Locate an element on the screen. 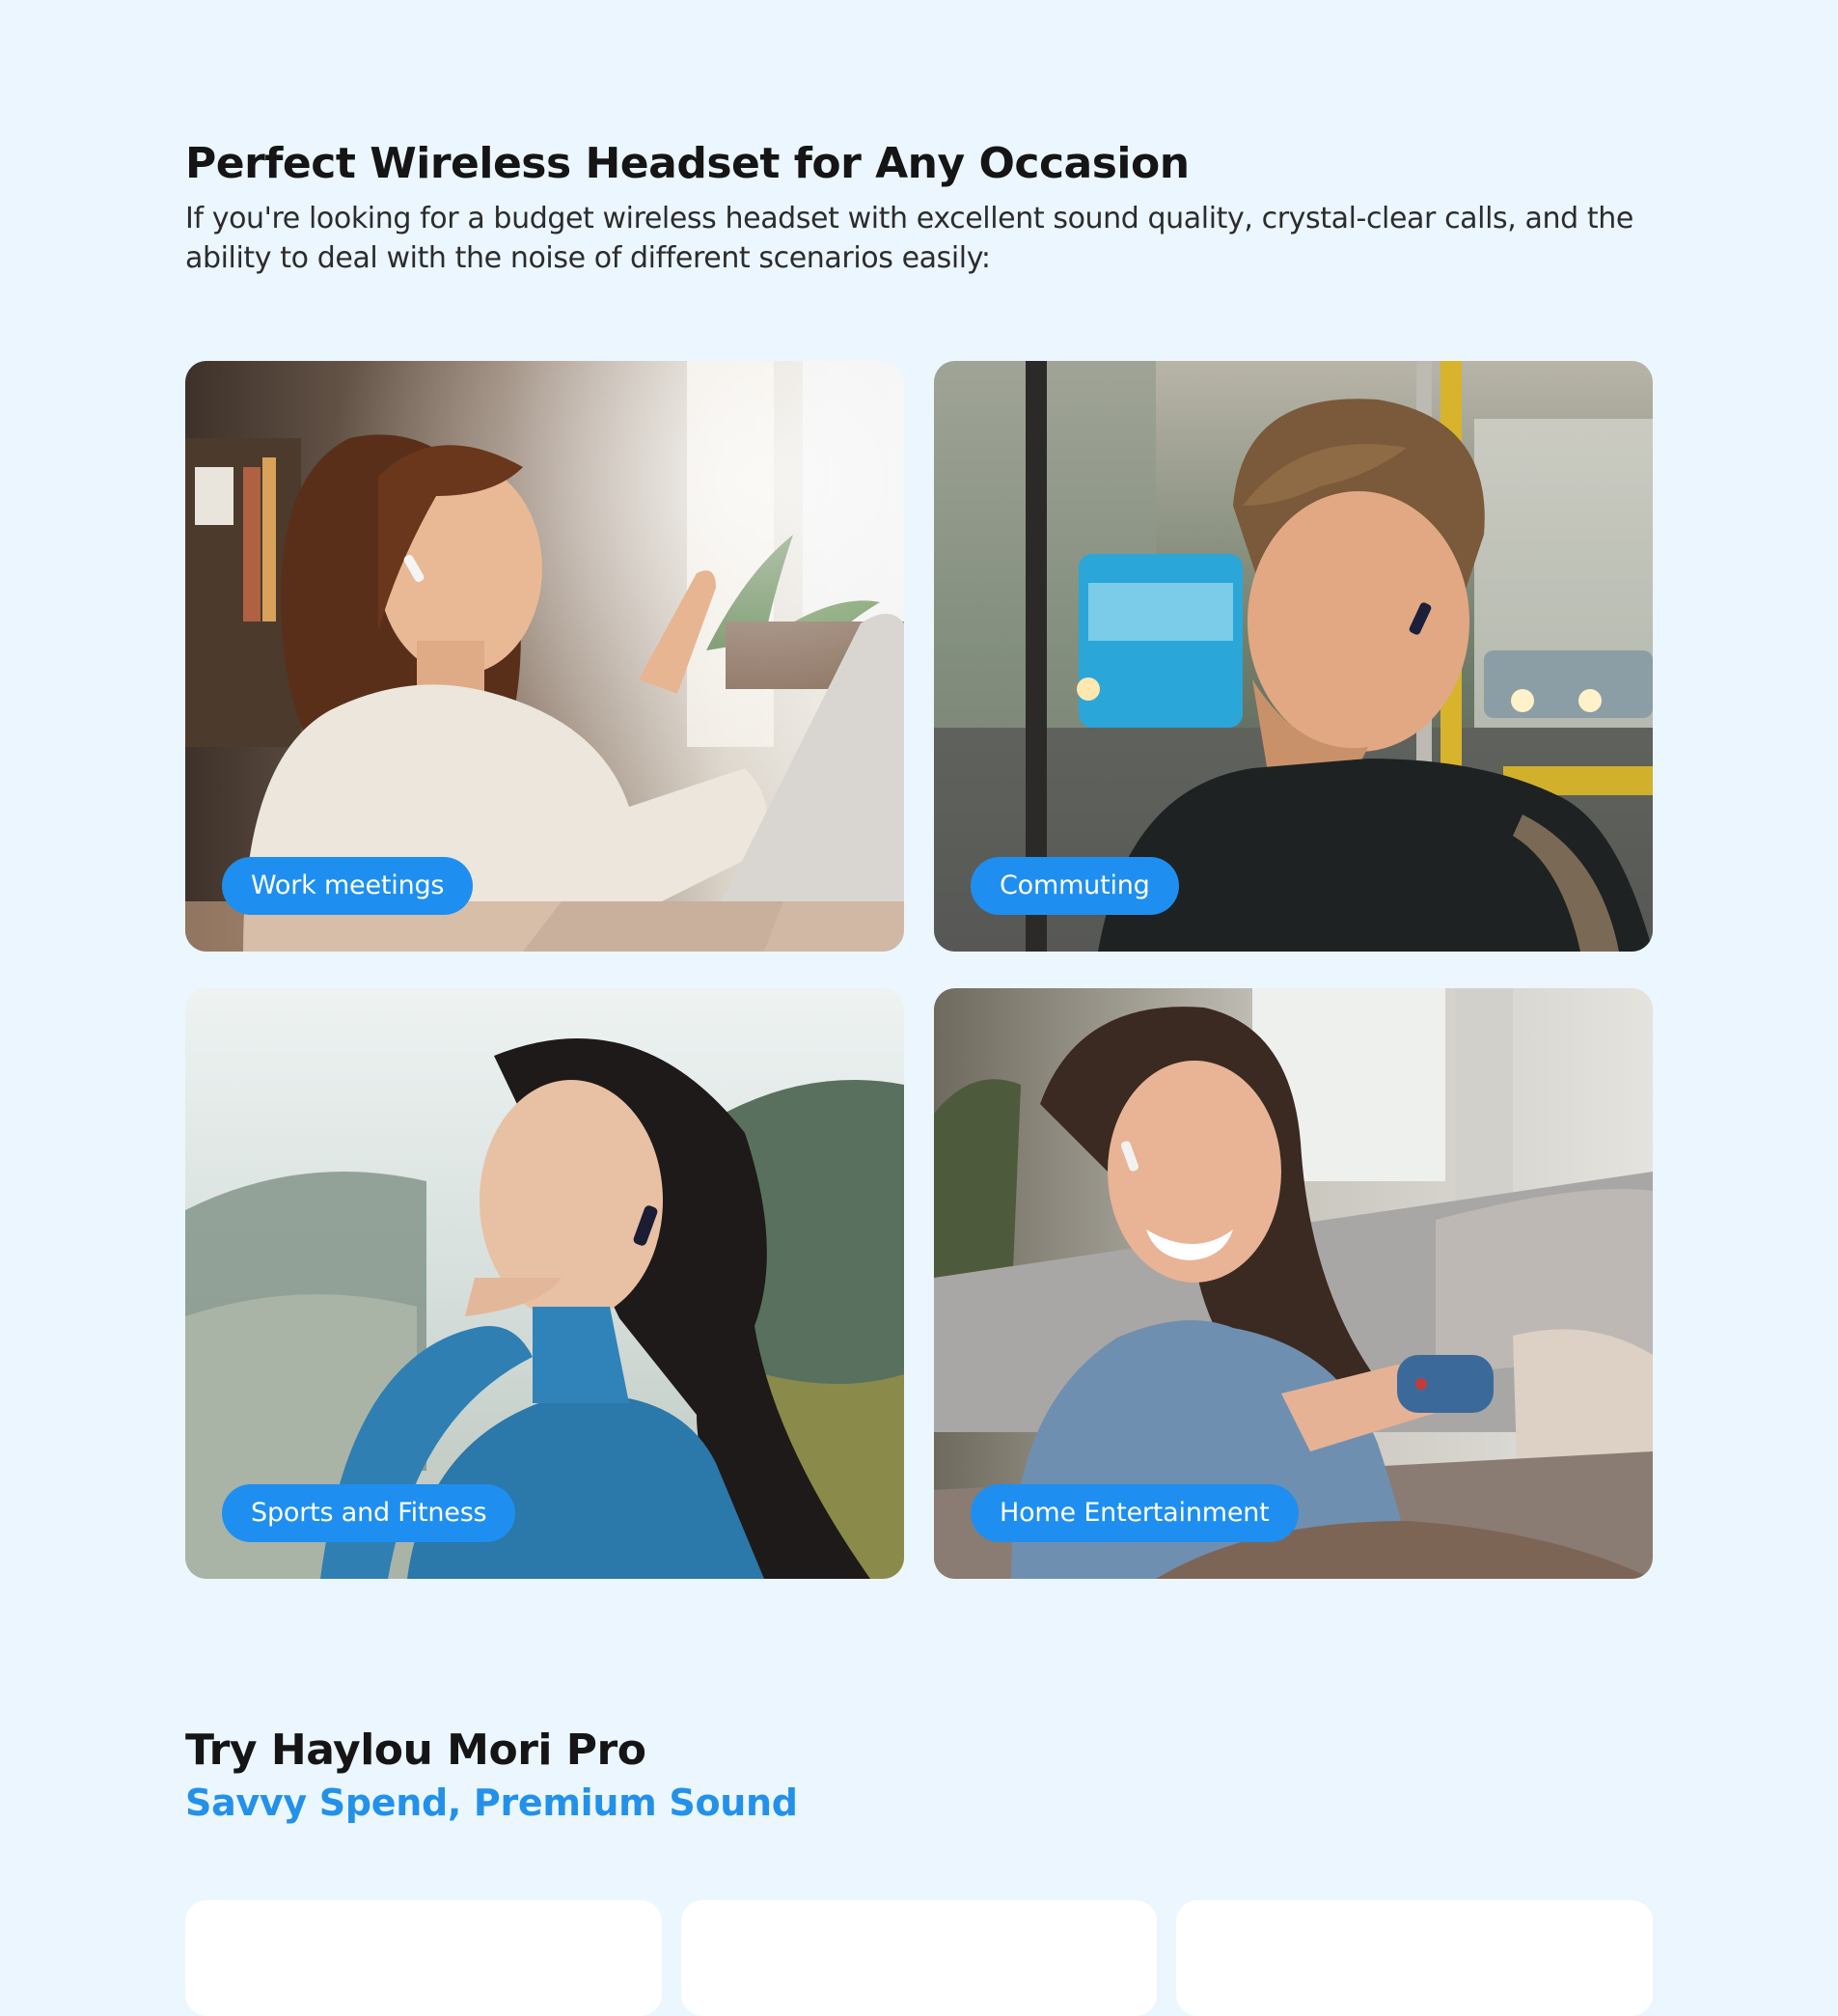 This screenshot has width=1838, height=2016. occasion-card-commuting: Commuting is located at coordinates (1293, 656).